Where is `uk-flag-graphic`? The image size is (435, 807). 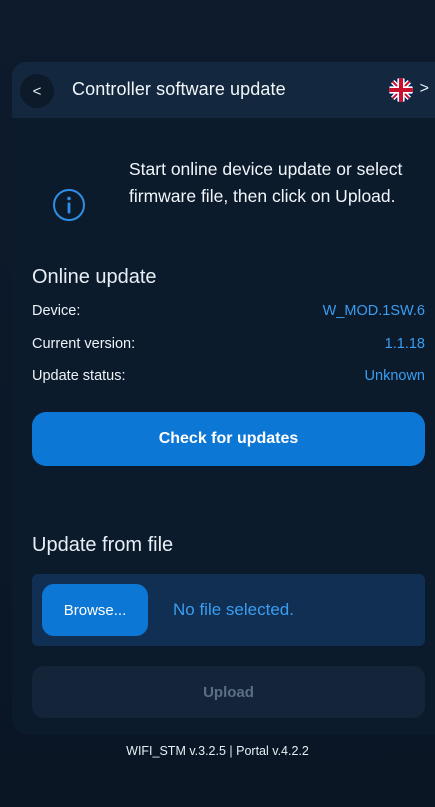 uk-flag-graphic is located at coordinates (401, 90).